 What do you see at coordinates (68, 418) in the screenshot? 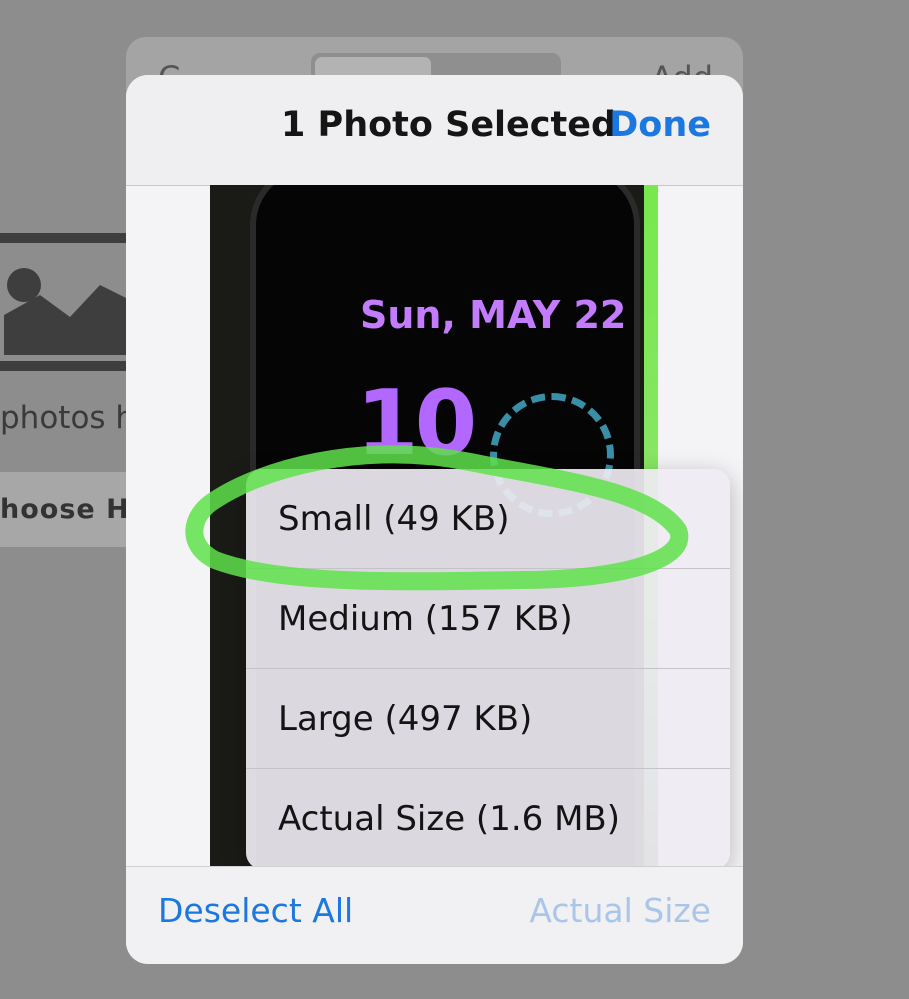
I see `background-photos-text: photos h` at bounding box center [68, 418].